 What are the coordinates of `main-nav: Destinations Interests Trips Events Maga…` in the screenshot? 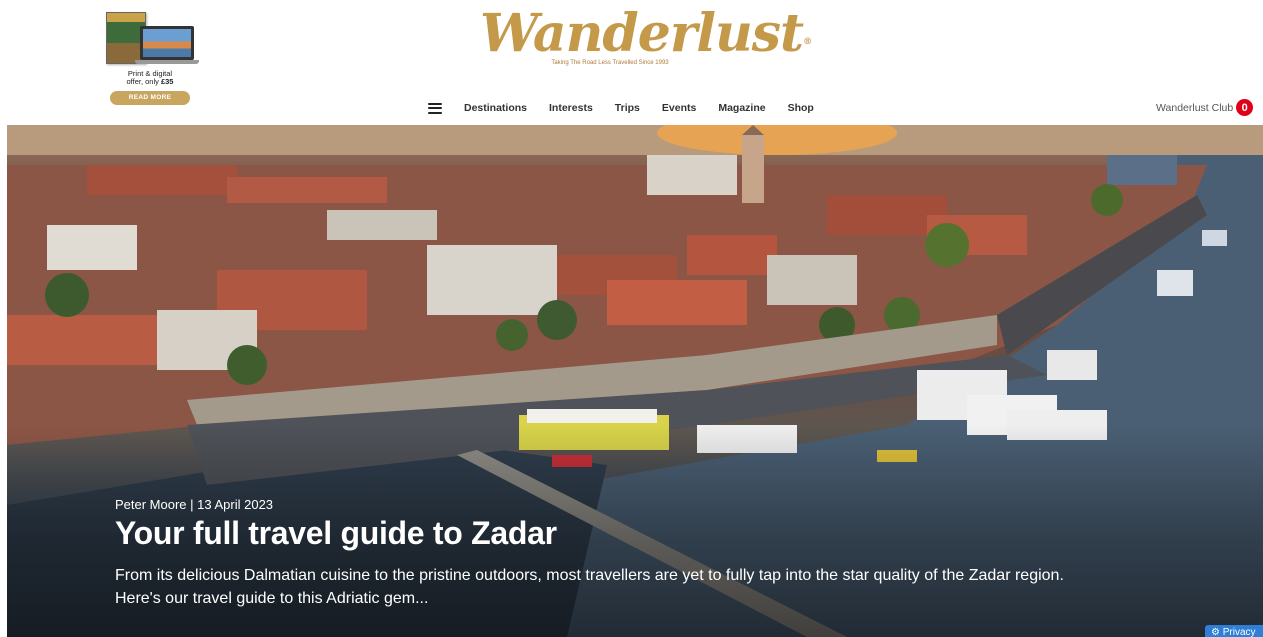 It's located at (632, 108).